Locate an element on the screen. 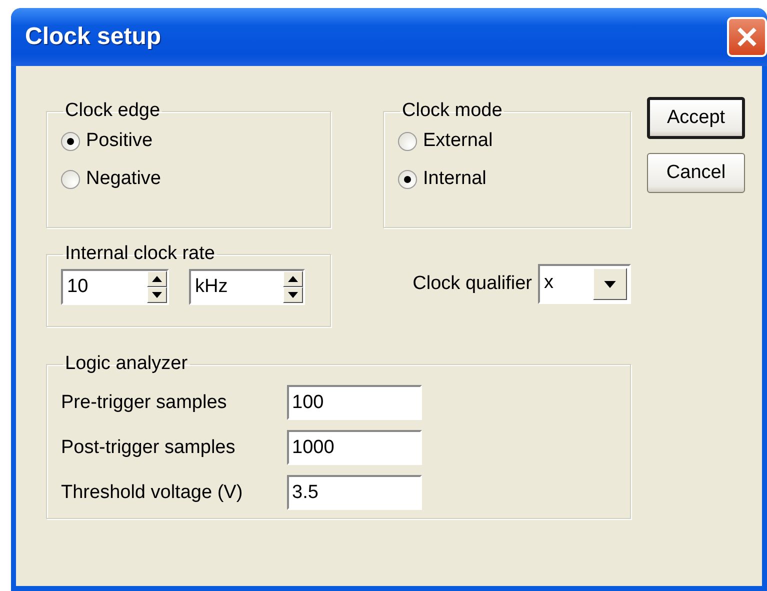 The image size is (767, 591). field-label: Threshold voltage (V) is located at coordinates (152, 493).